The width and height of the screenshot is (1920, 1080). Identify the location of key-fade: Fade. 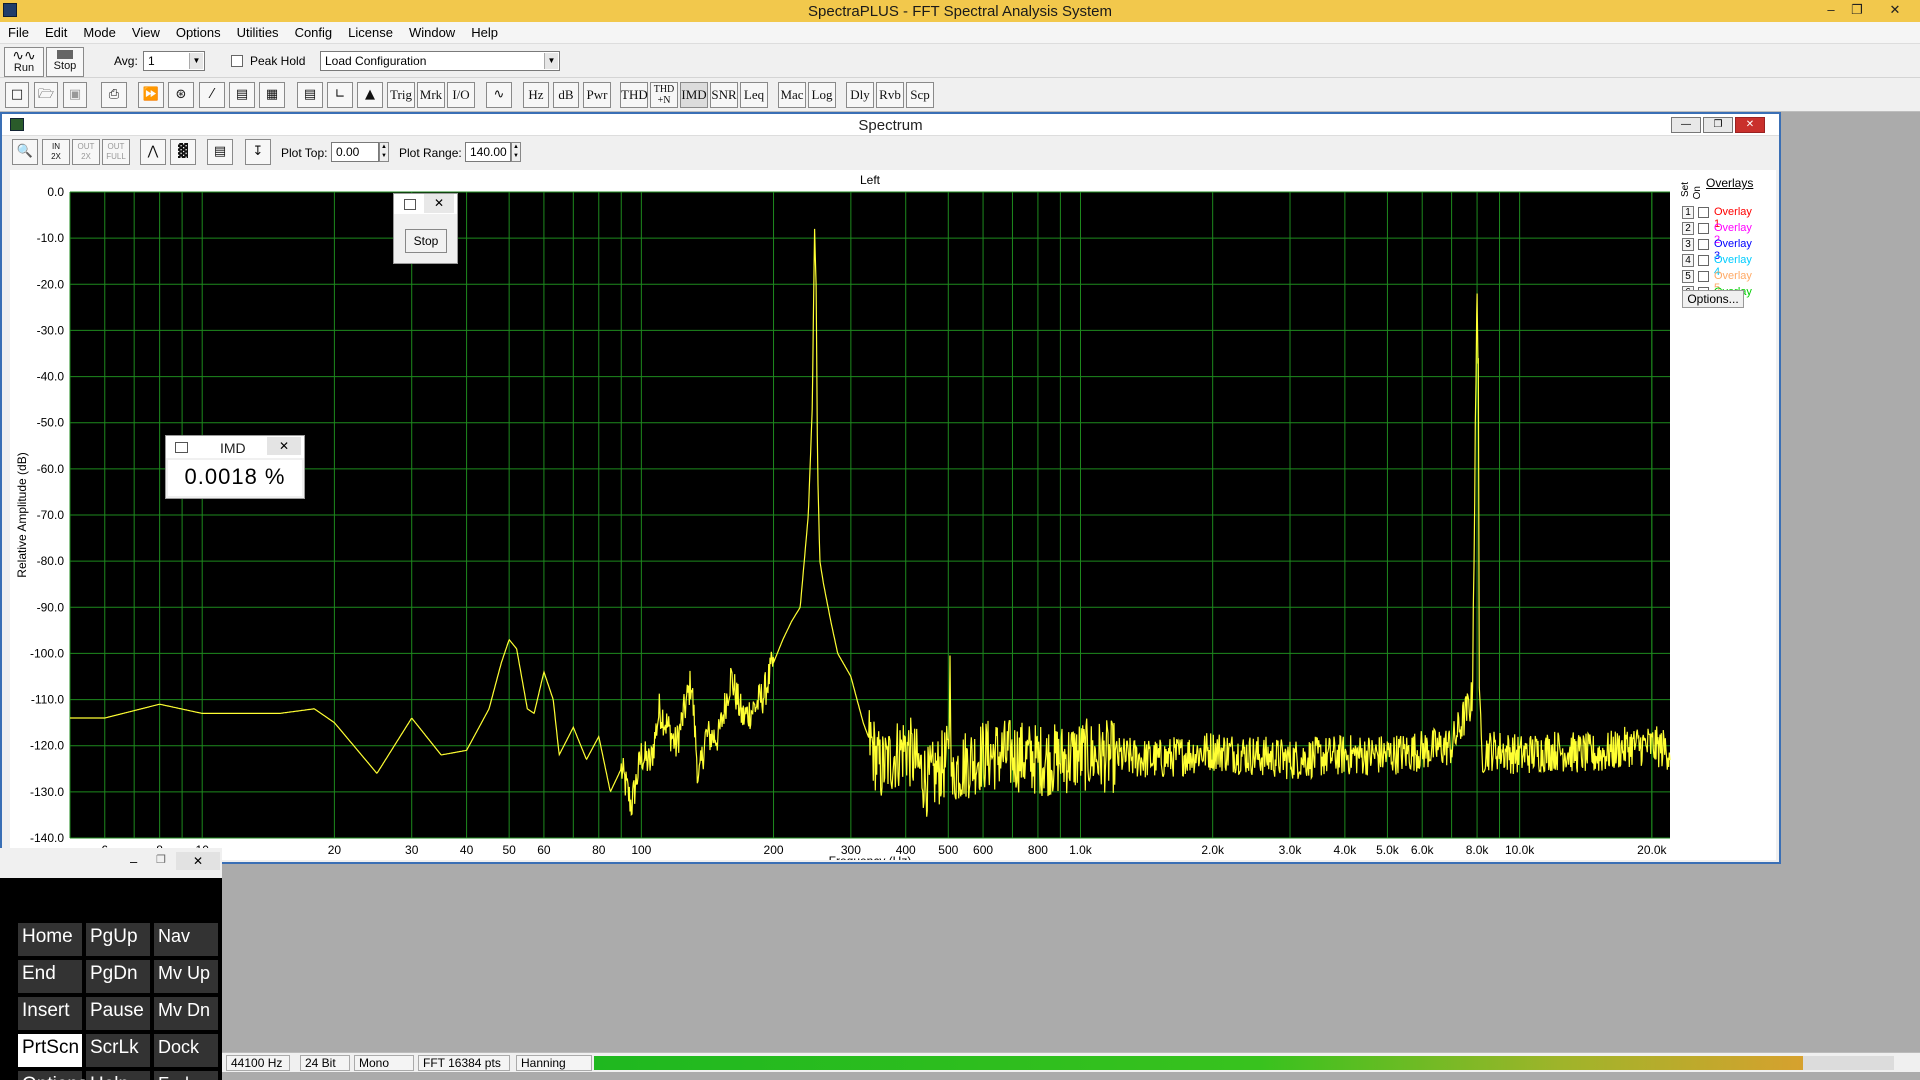
(186, 1075).